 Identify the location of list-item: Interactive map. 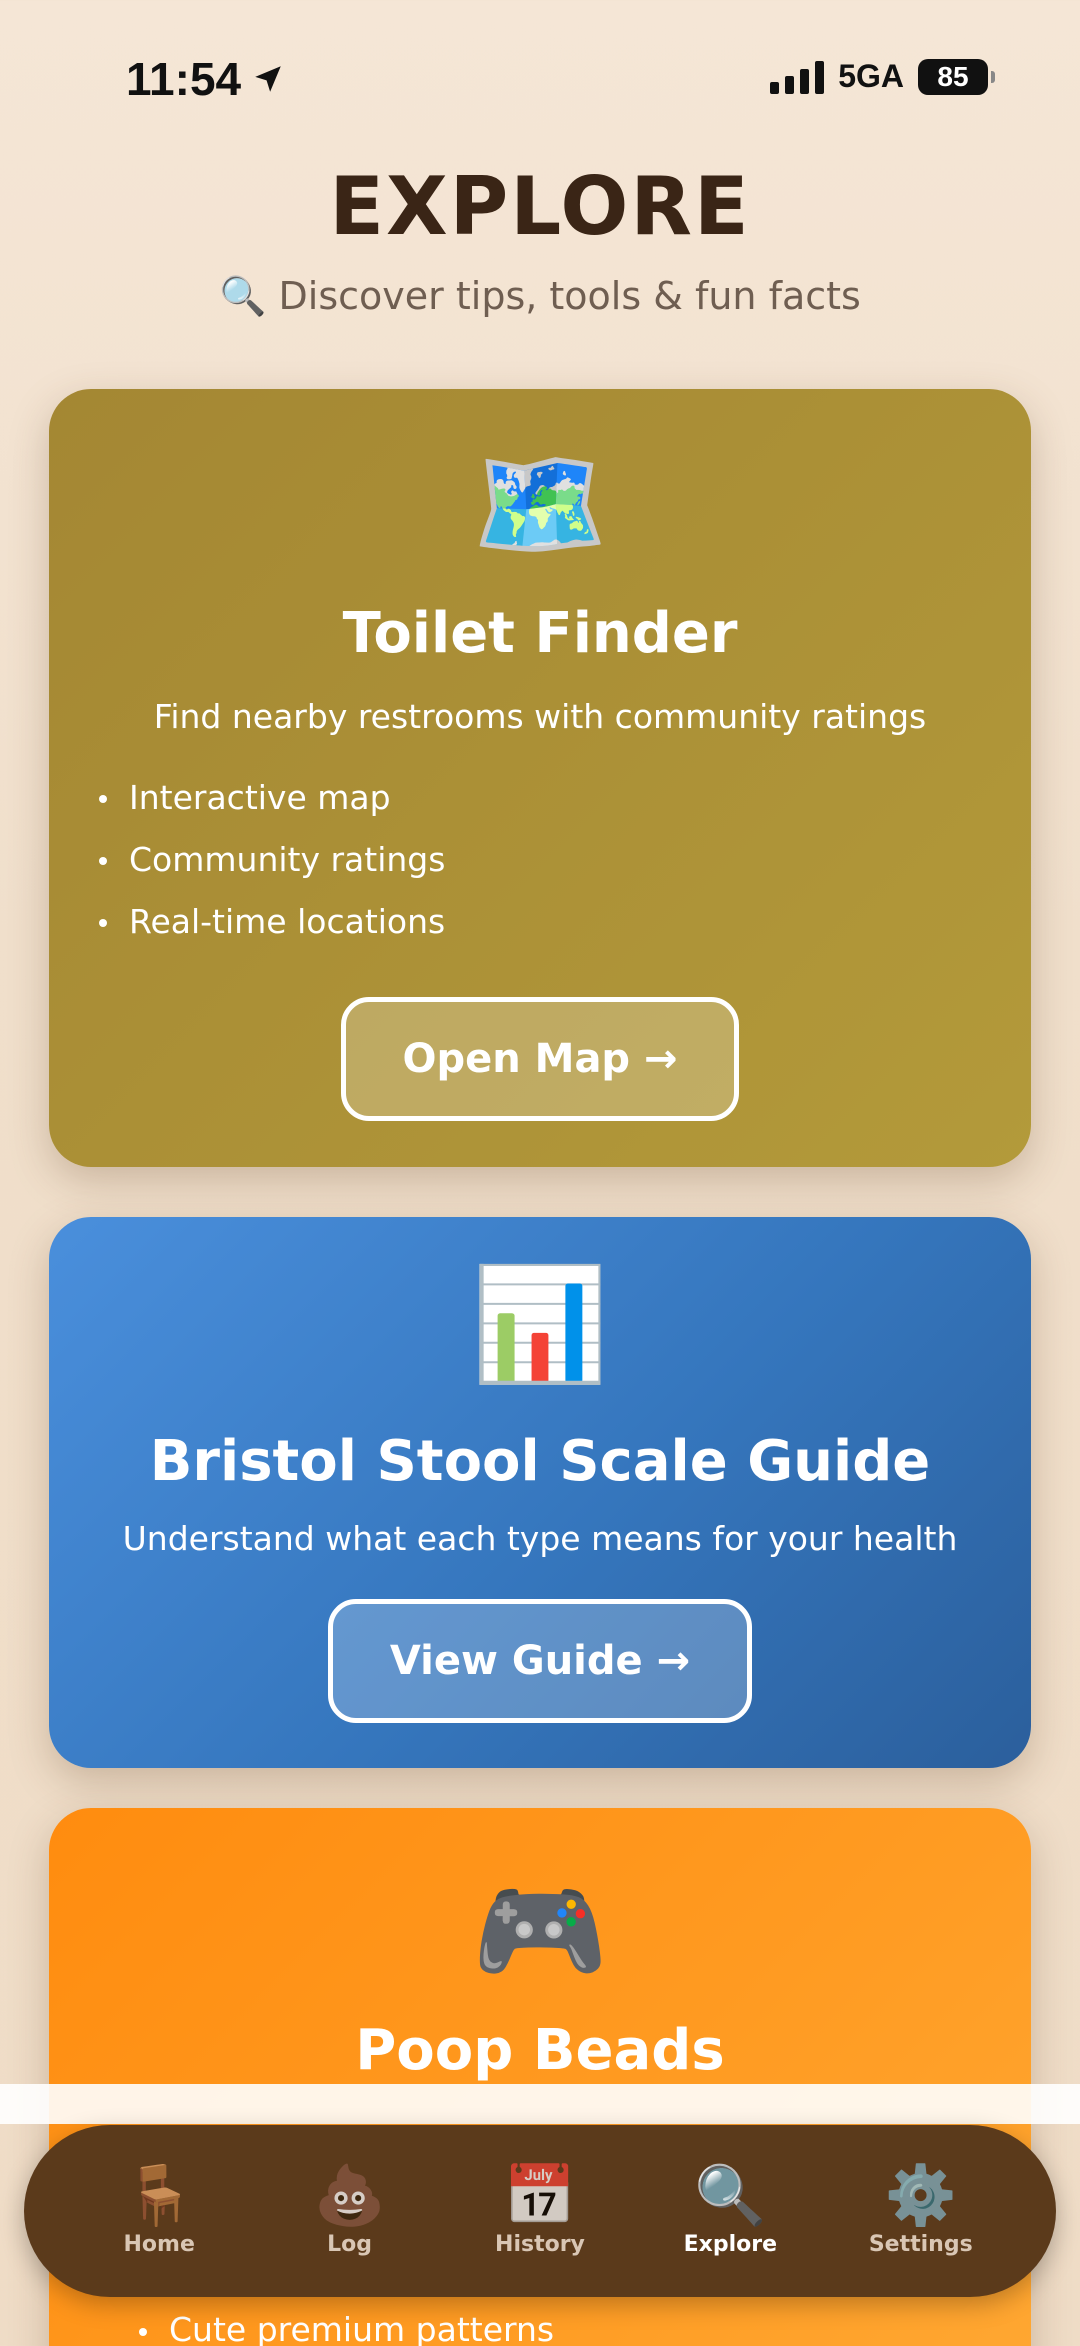
(272, 798).